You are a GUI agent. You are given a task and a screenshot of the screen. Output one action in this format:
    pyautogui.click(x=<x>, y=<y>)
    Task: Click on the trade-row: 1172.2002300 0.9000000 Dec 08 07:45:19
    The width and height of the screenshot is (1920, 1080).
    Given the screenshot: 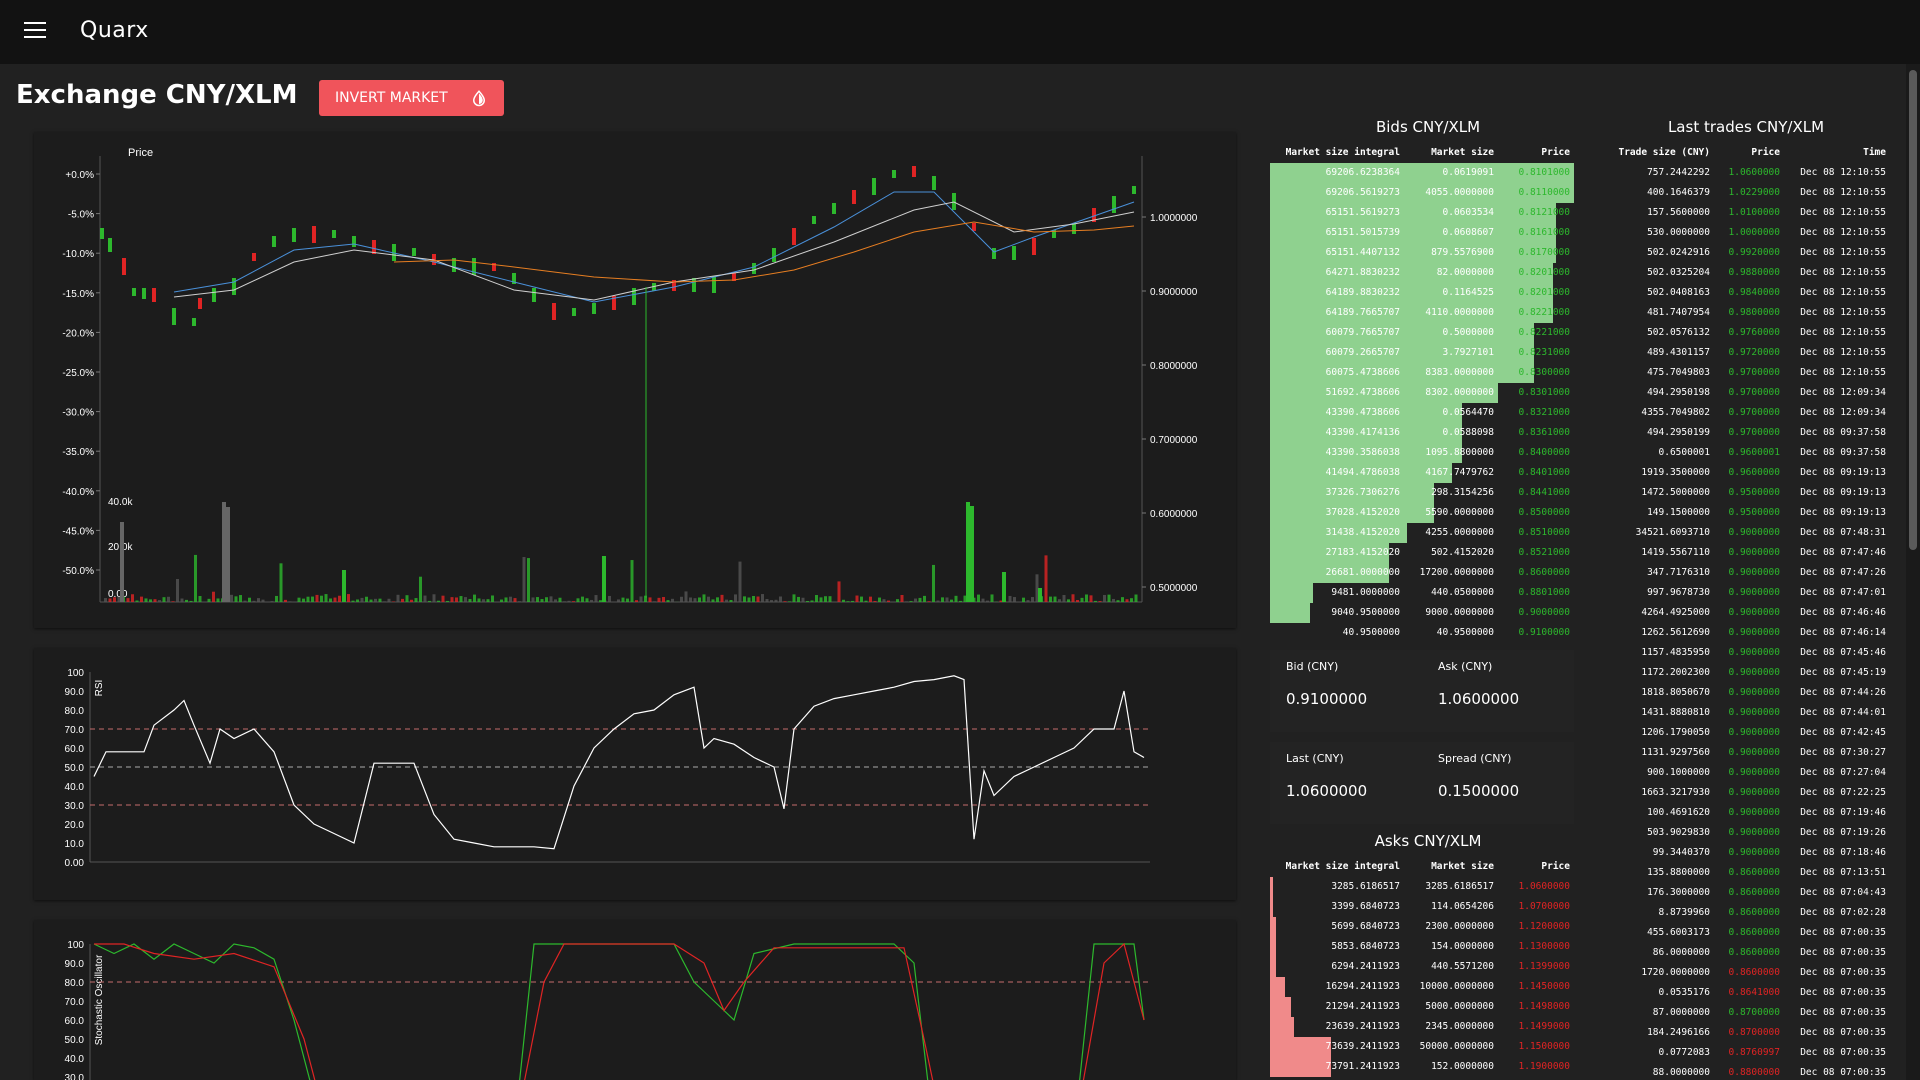 What is the action you would take?
    pyautogui.click(x=1740, y=673)
    